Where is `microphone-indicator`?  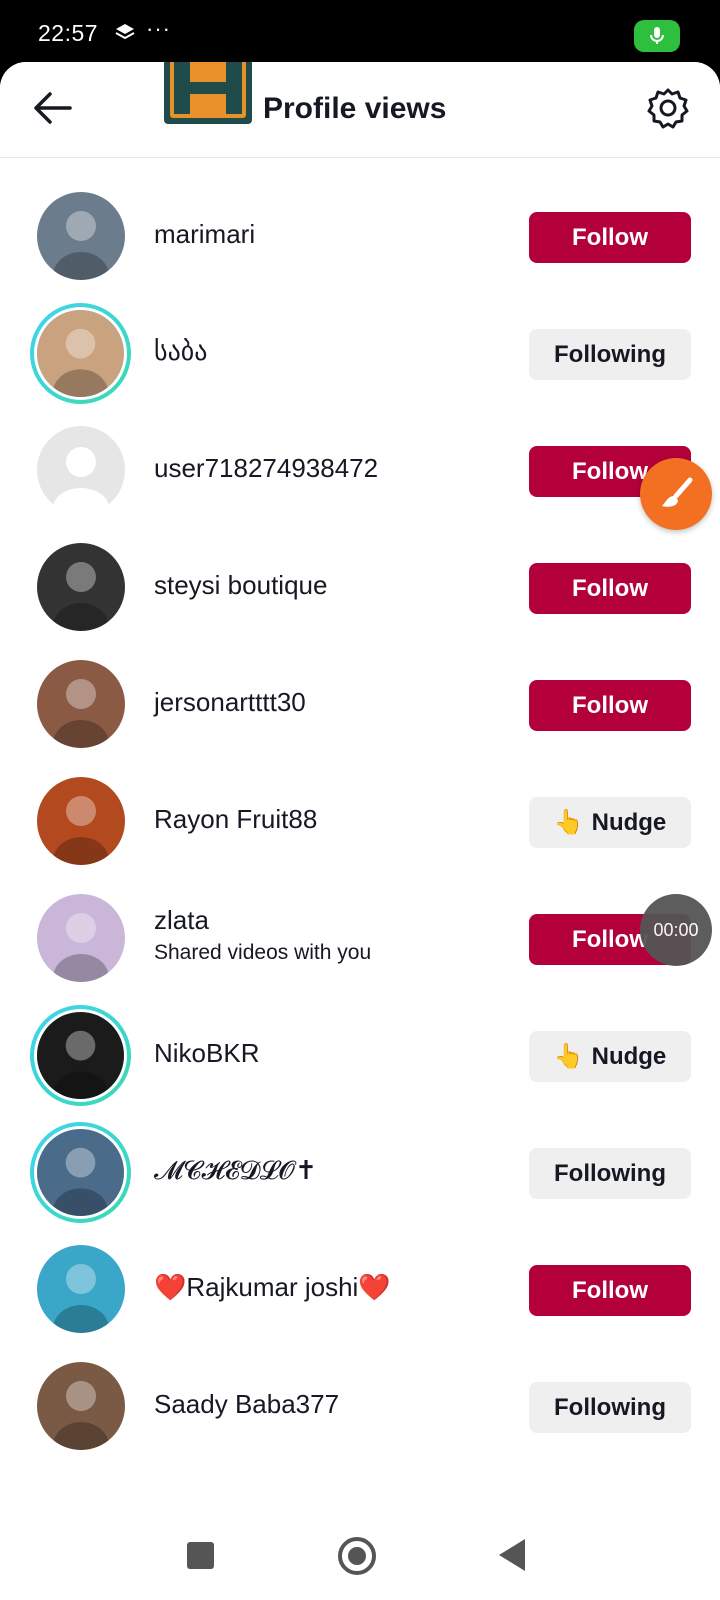 microphone-indicator is located at coordinates (657, 36).